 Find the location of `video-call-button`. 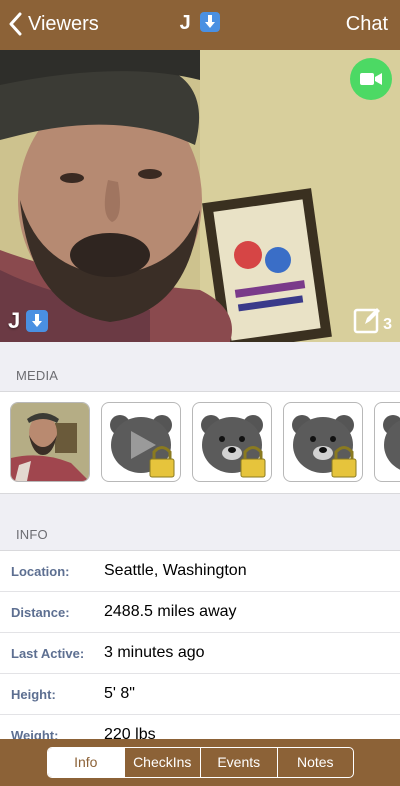

video-call-button is located at coordinates (371, 79).